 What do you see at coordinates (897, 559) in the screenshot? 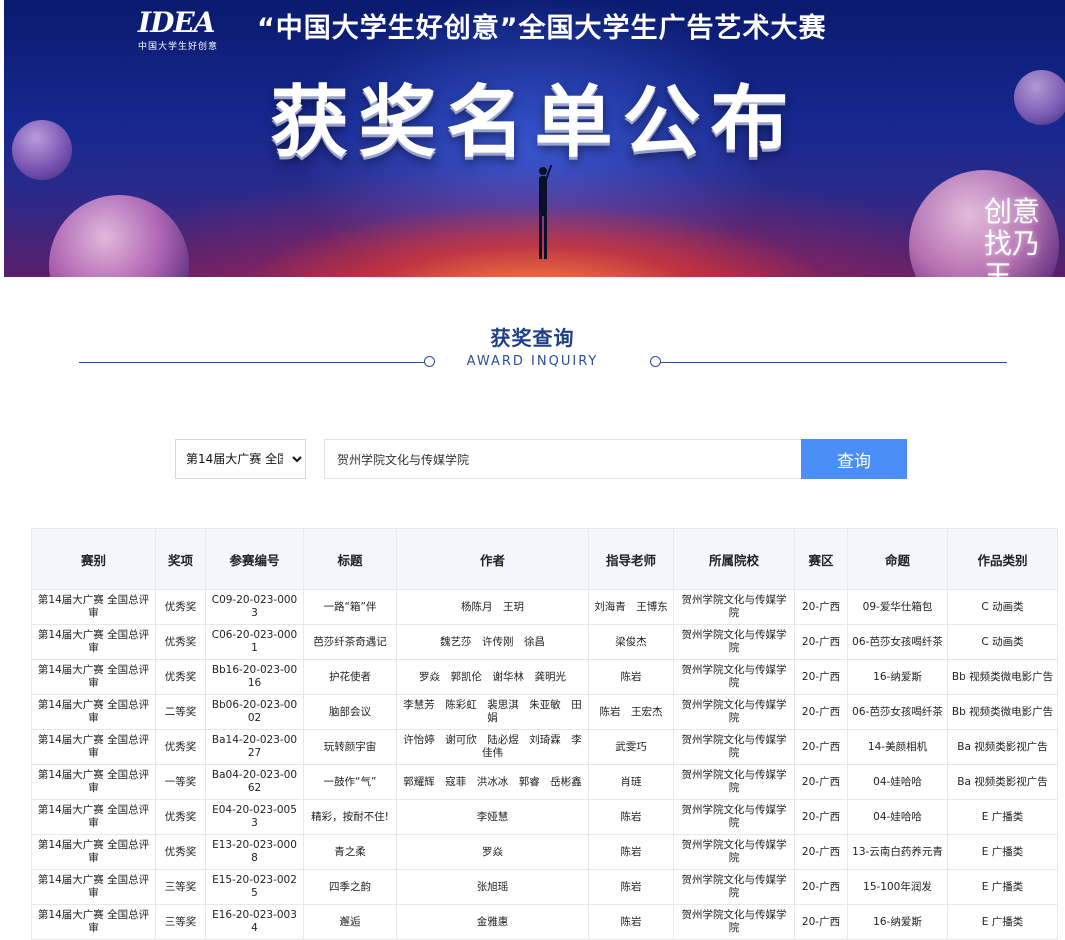
I see `column-header: 命题` at bounding box center [897, 559].